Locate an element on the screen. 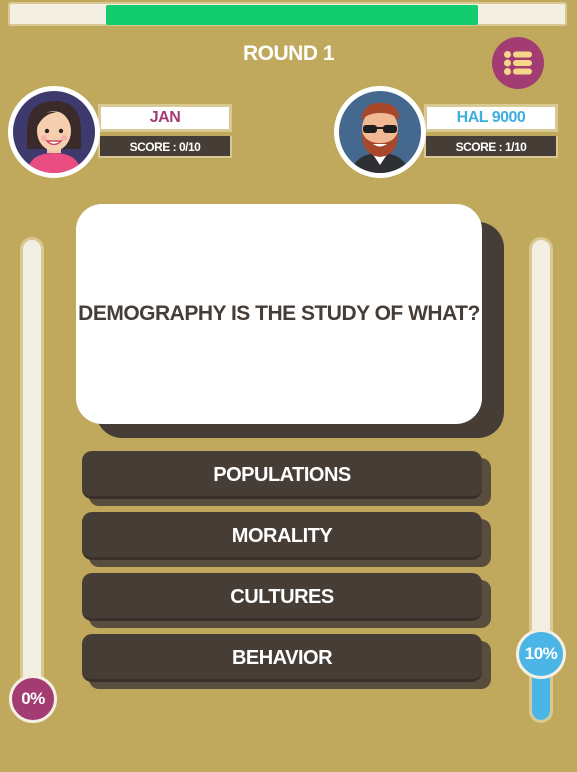 The height and width of the screenshot is (772, 577). player-name: JAN is located at coordinates (165, 118).